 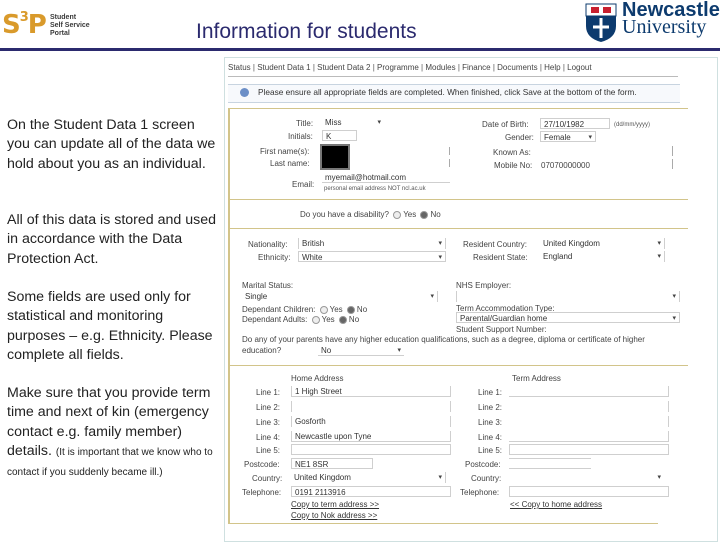 I want to click on ethnicity-select: White, so click(x=372, y=256).